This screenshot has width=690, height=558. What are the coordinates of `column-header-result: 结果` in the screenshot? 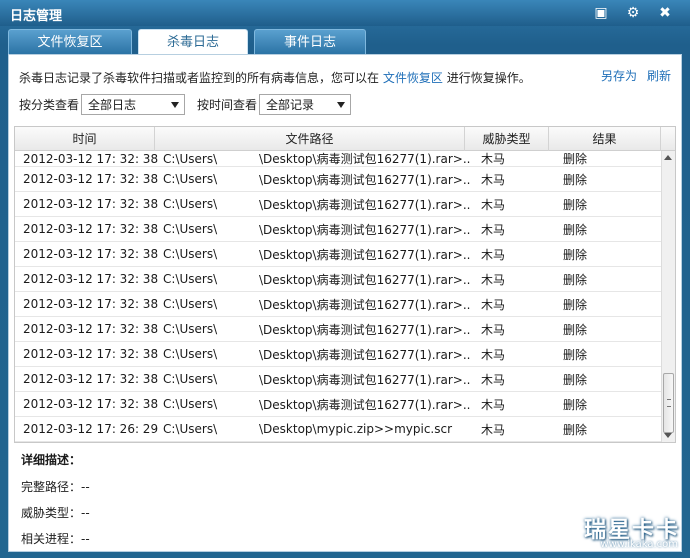 It's located at (605, 139).